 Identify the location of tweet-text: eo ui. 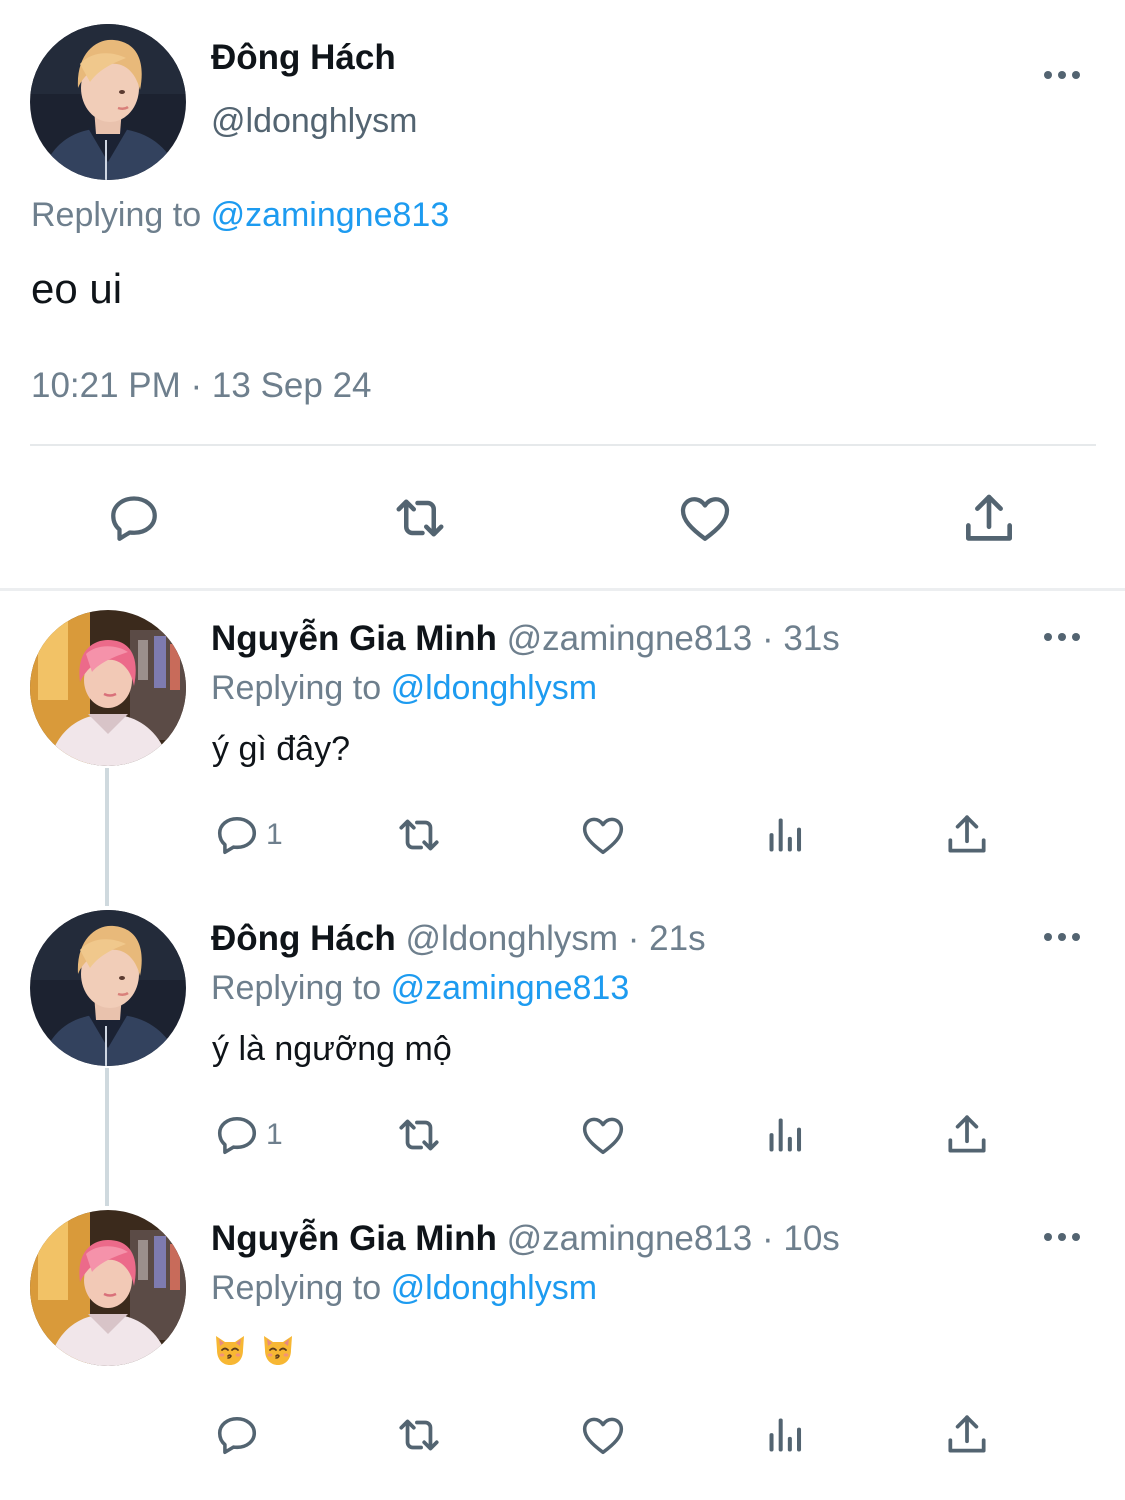
(77, 288).